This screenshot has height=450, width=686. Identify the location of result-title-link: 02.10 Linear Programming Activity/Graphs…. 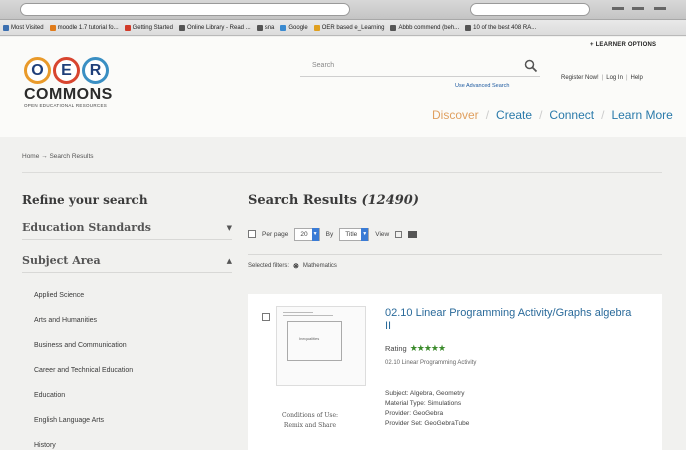
(510, 320).